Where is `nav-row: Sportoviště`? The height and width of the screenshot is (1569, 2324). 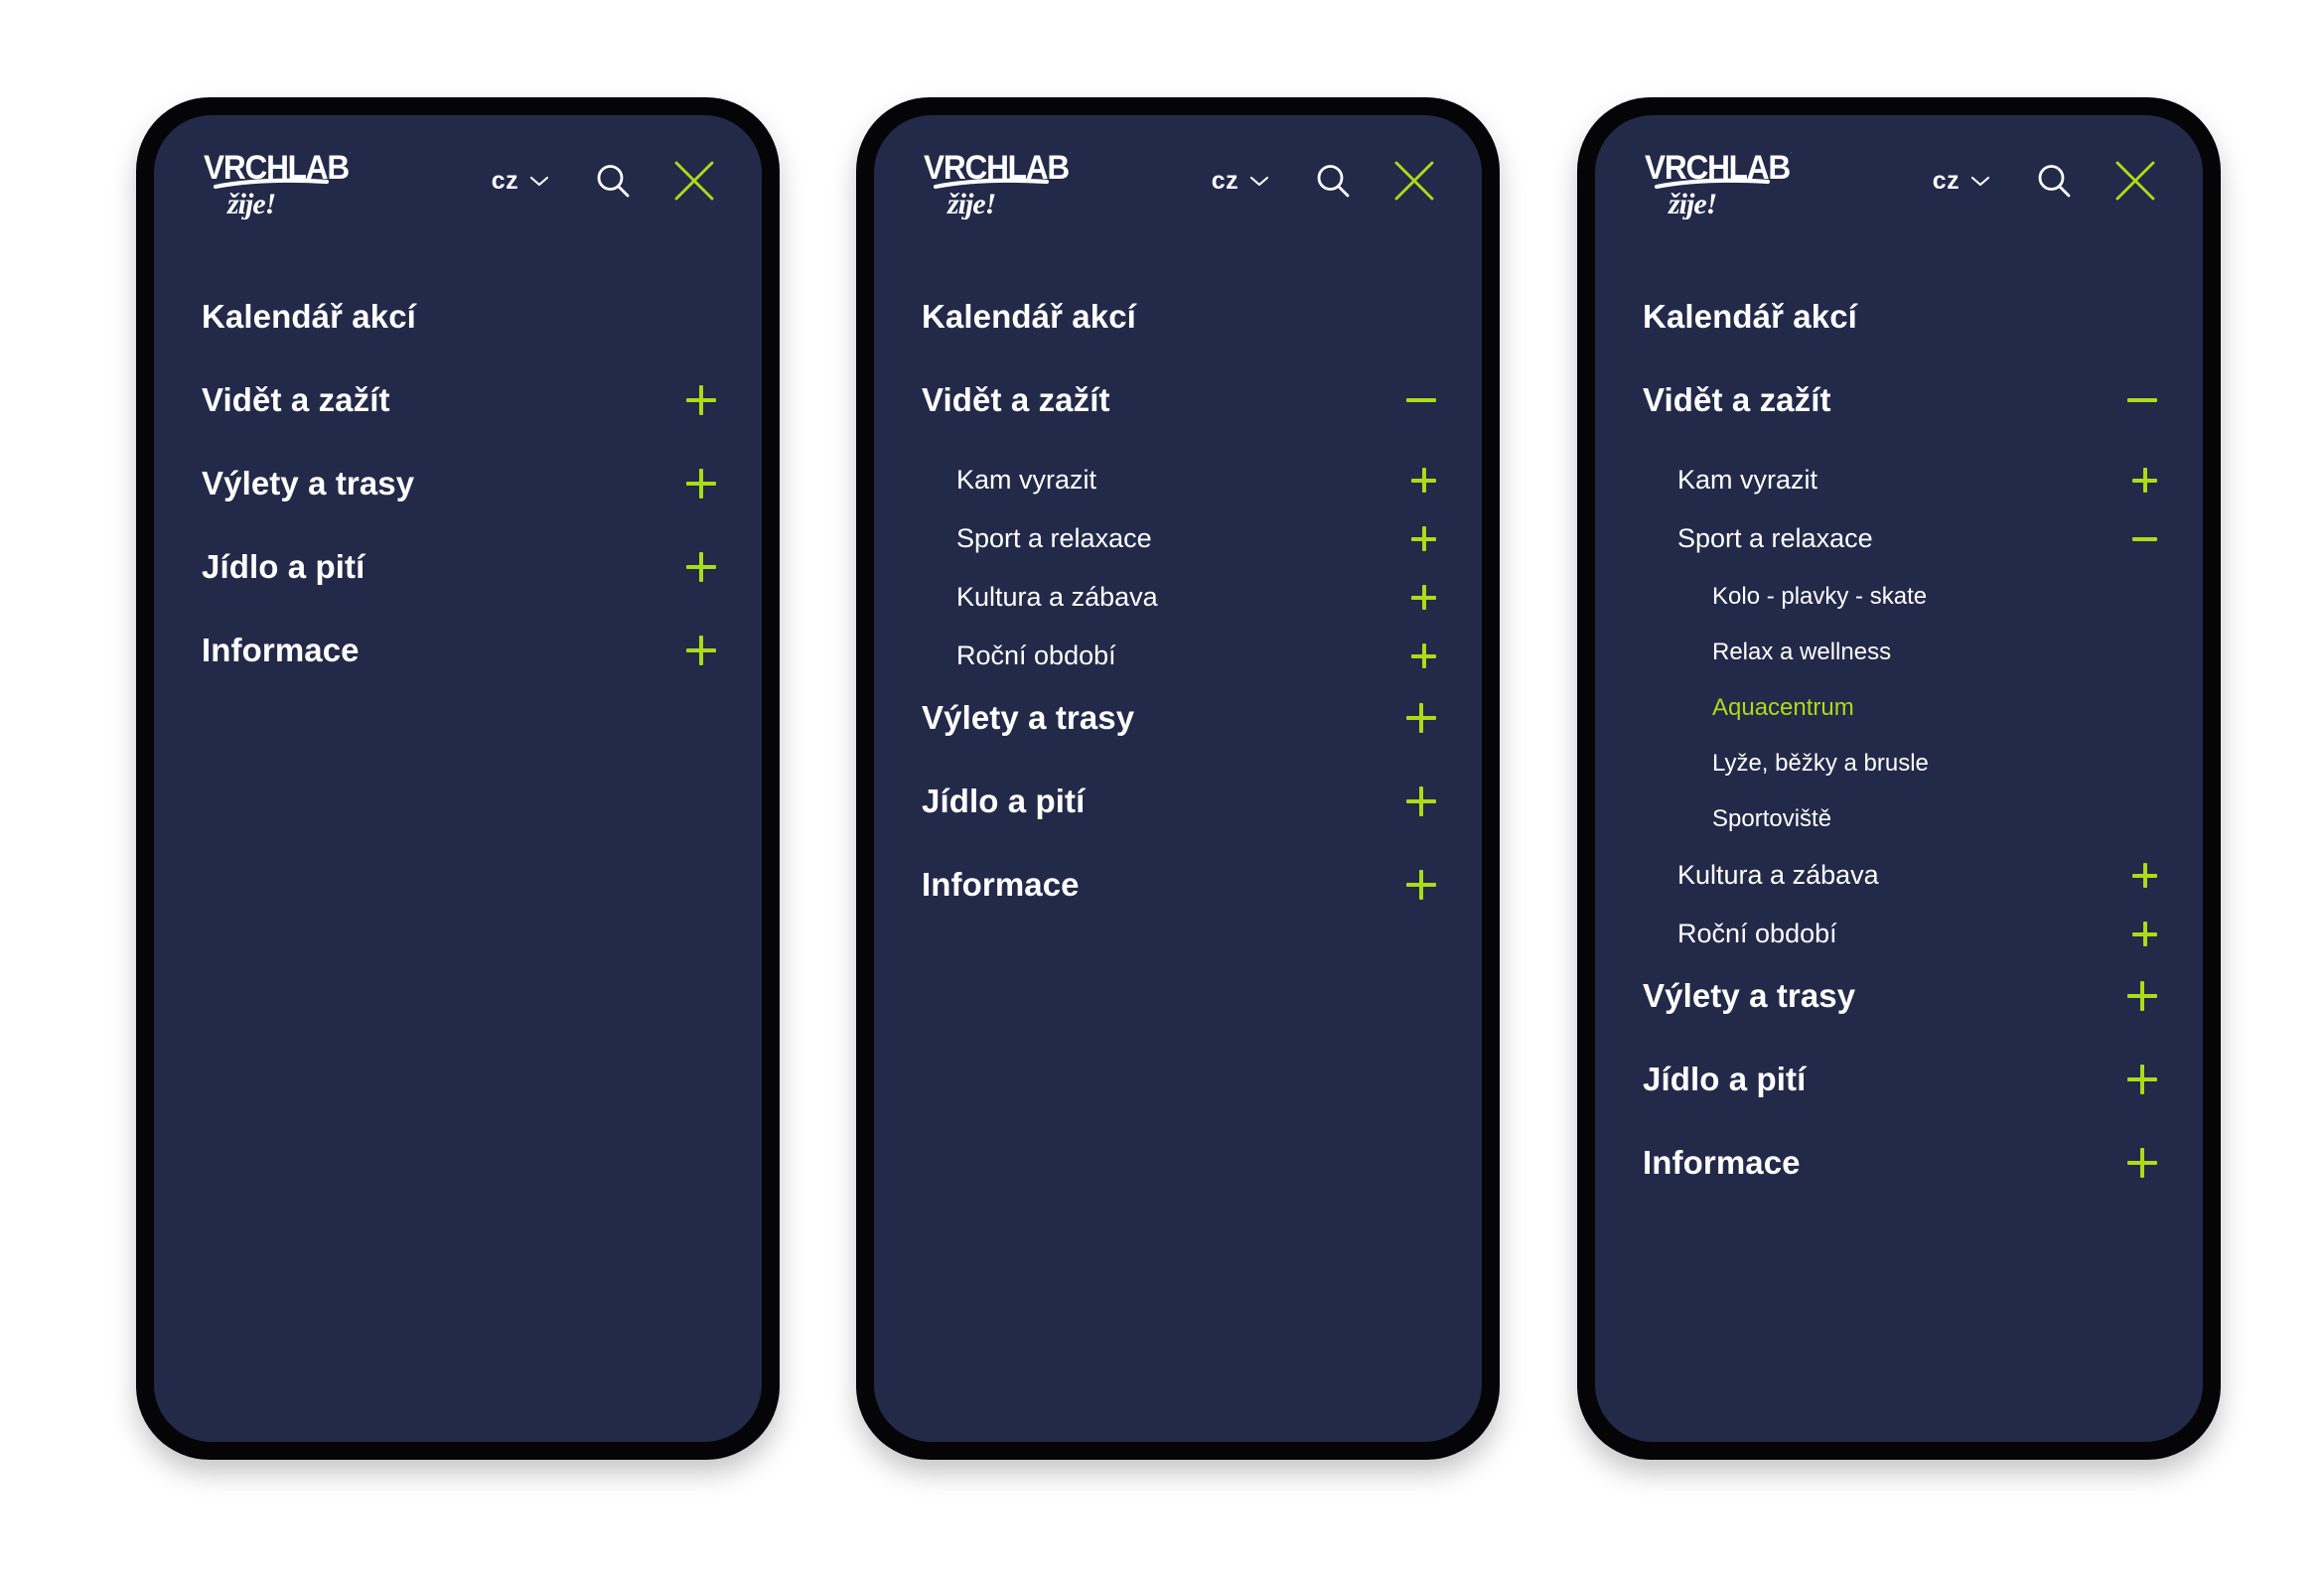
nav-row: Sportoviště is located at coordinates (1900, 819).